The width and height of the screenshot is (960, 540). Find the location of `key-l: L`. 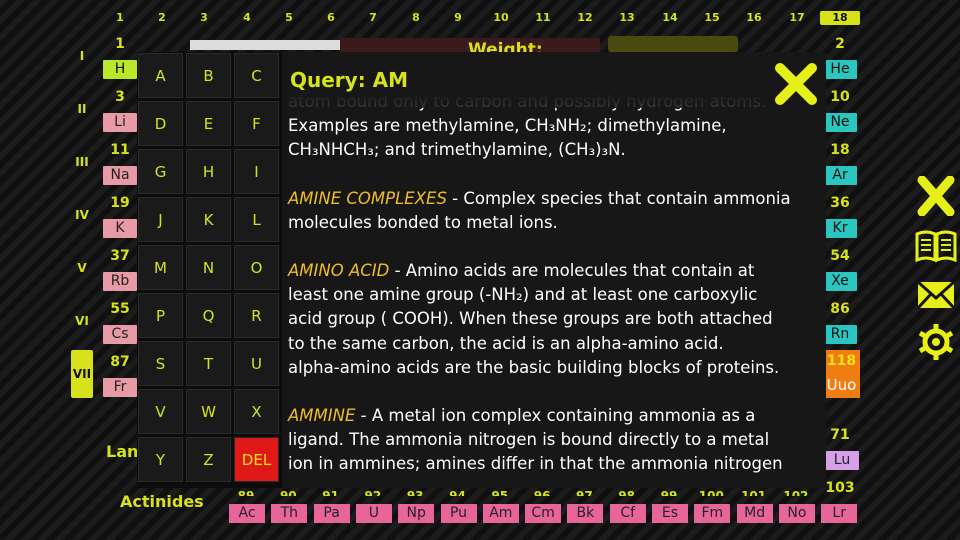

key-l: L is located at coordinates (256, 219).